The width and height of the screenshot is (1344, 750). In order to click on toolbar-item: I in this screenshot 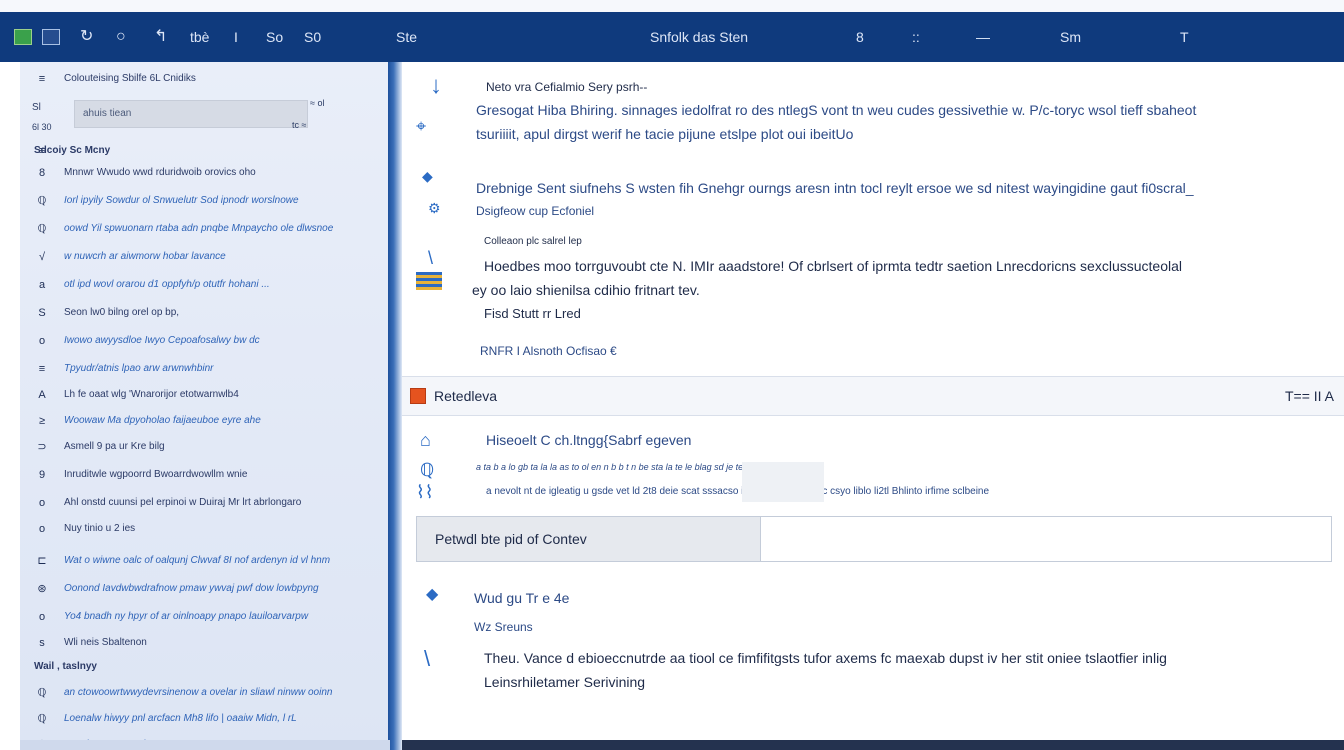, I will do `click(236, 37)`.